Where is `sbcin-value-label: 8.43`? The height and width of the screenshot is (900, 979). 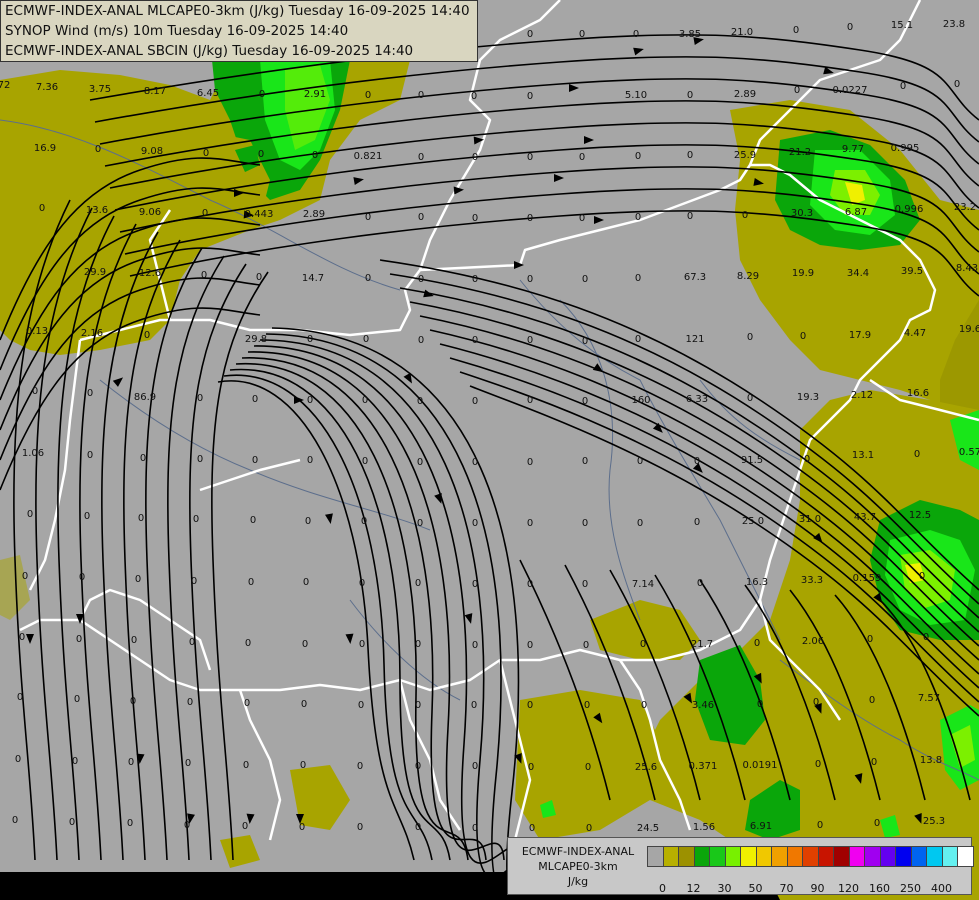 sbcin-value-label: 8.43 is located at coordinates (967, 268).